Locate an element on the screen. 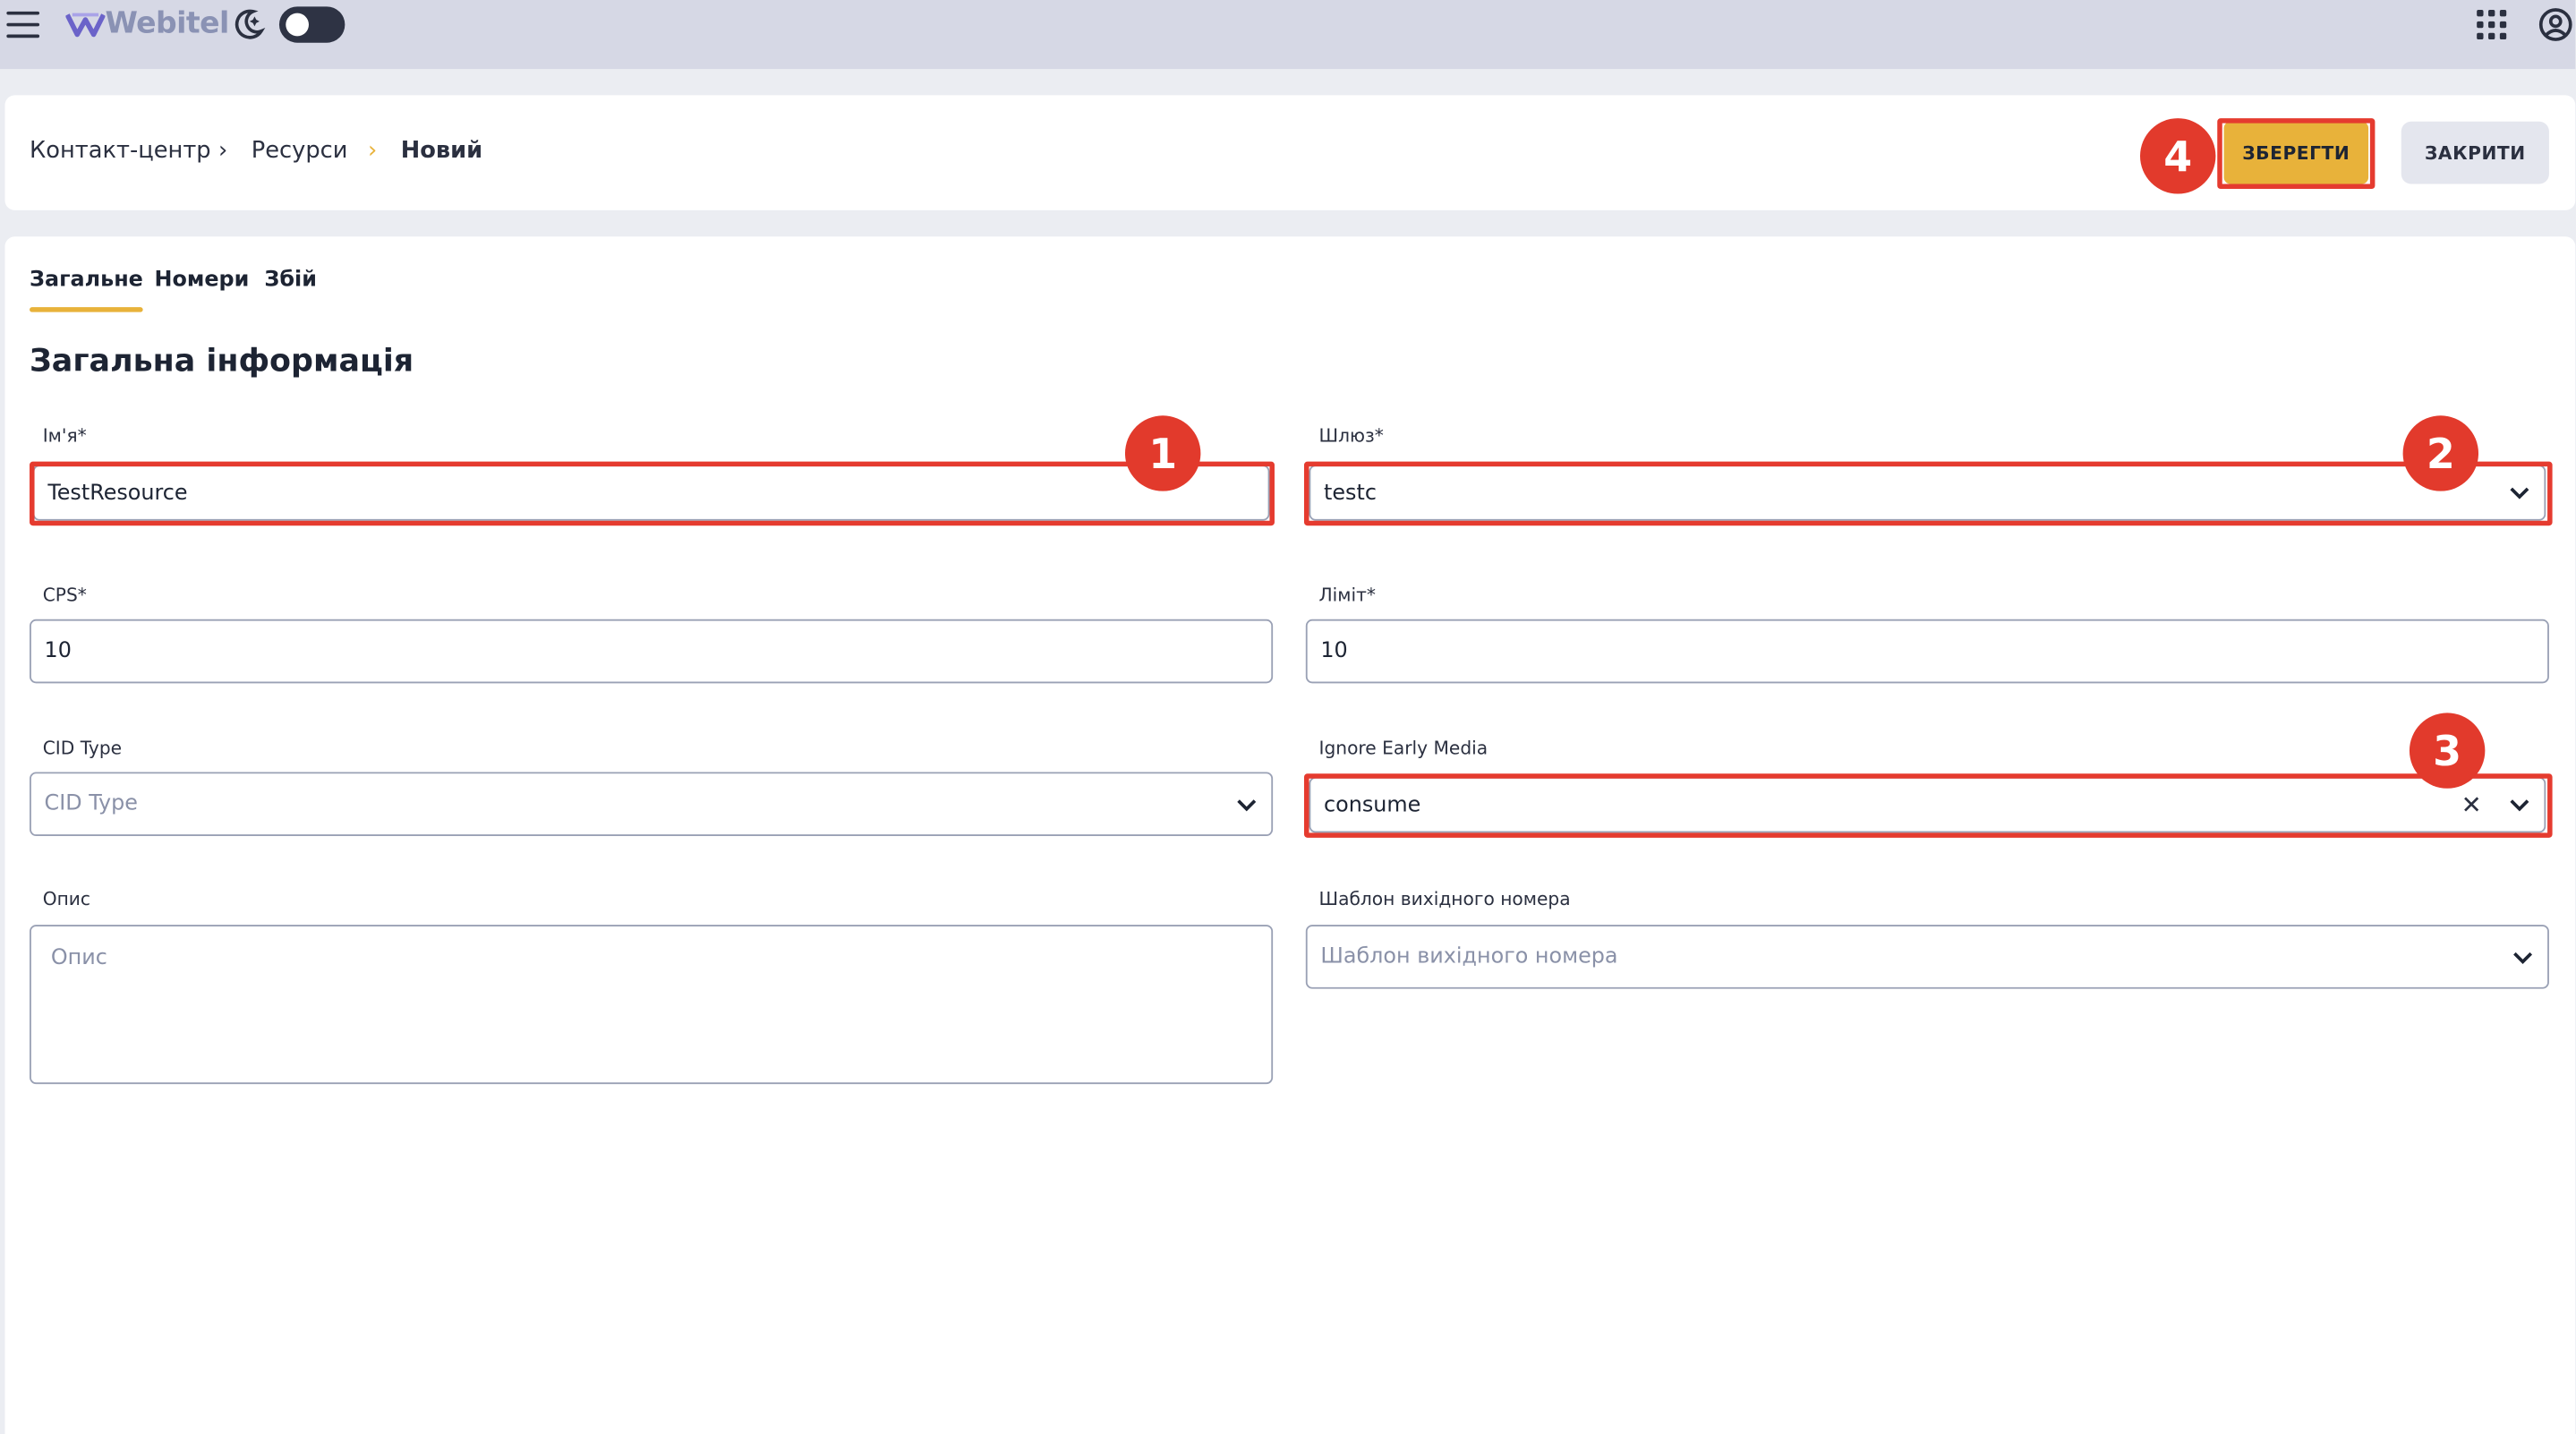  number-template-label: Шаблон вихідного номера is located at coordinates (1444, 899).